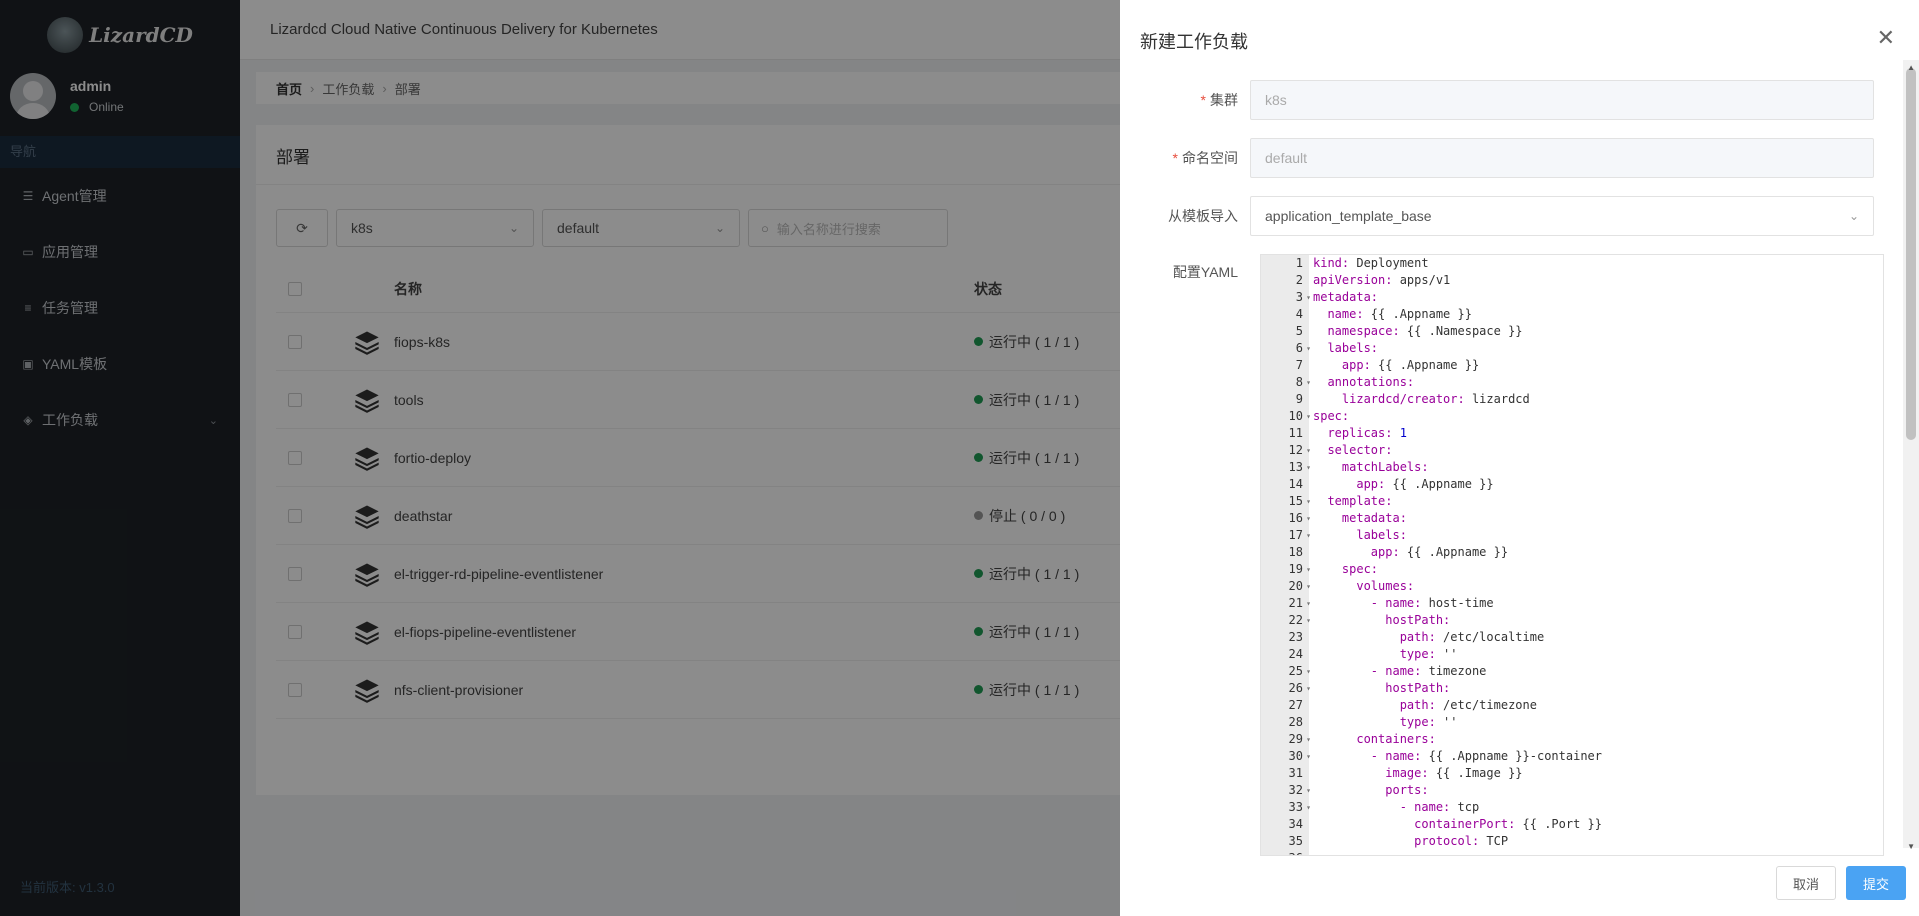  What do you see at coordinates (1371, 382) in the screenshot?
I see `code-text: annotations:` at bounding box center [1371, 382].